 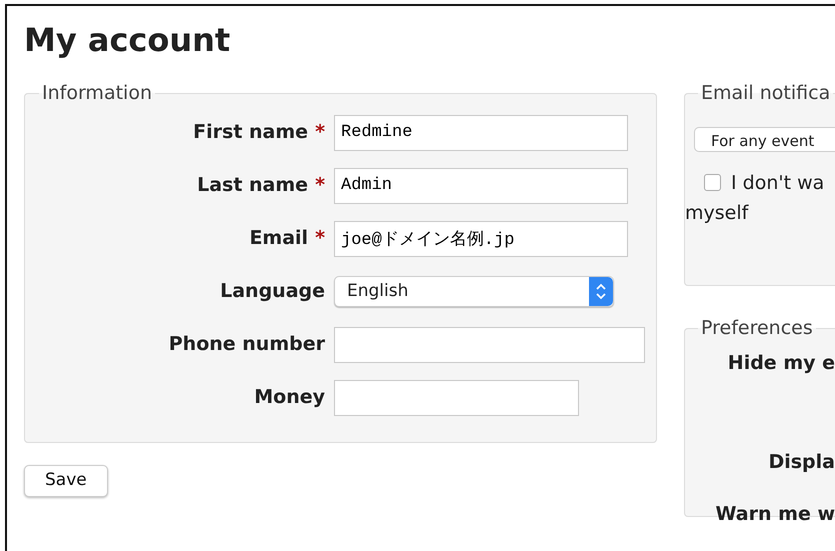 What do you see at coordinates (766, 93) in the screenshot?
I see `panel-legend: Email notifica` at bounding box center [766, 93].